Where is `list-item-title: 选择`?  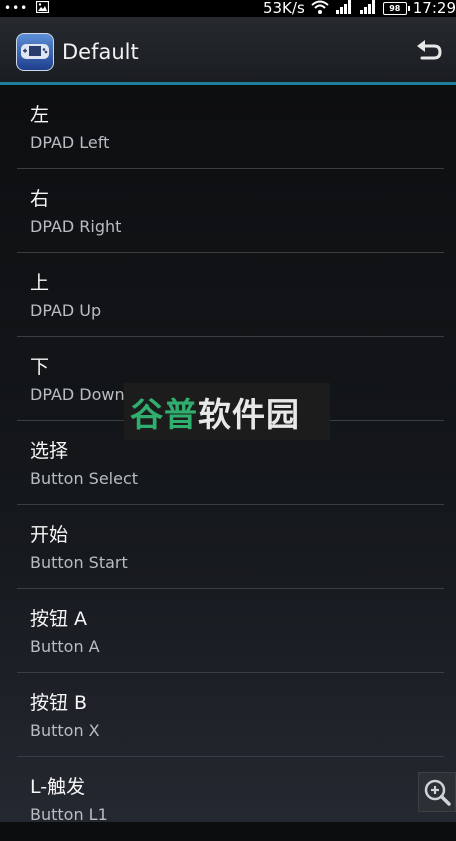 list-item-title: 选择 is located at coordinates (49, 451).